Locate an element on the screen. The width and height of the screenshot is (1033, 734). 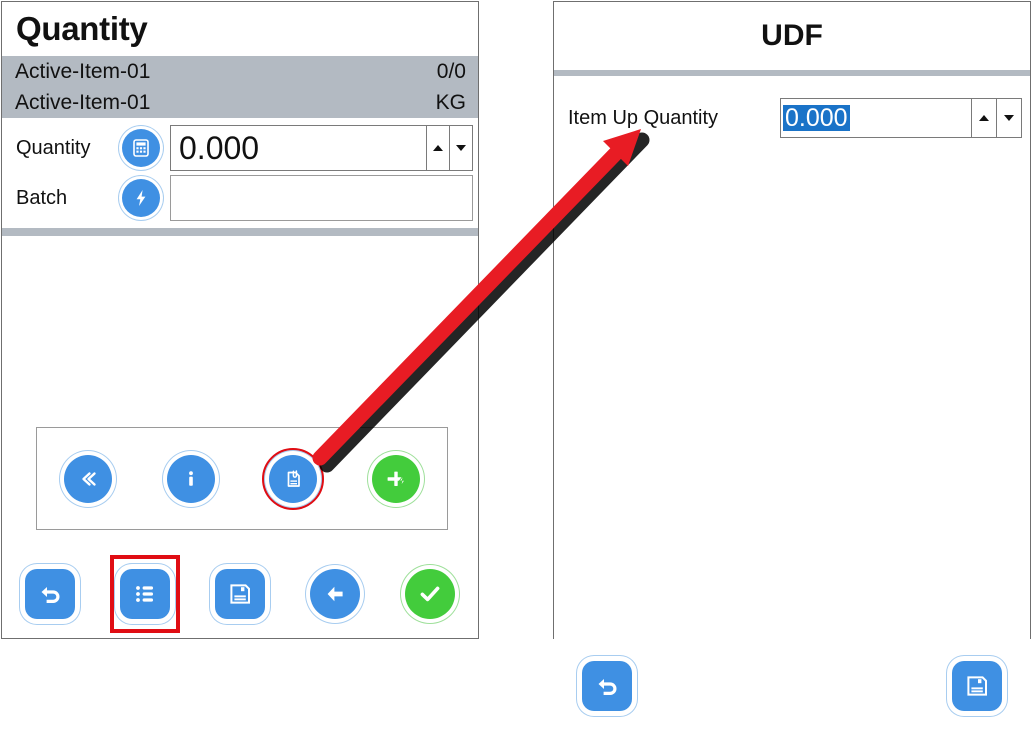
list-highlight-rect is located at coordinates (144, 594).